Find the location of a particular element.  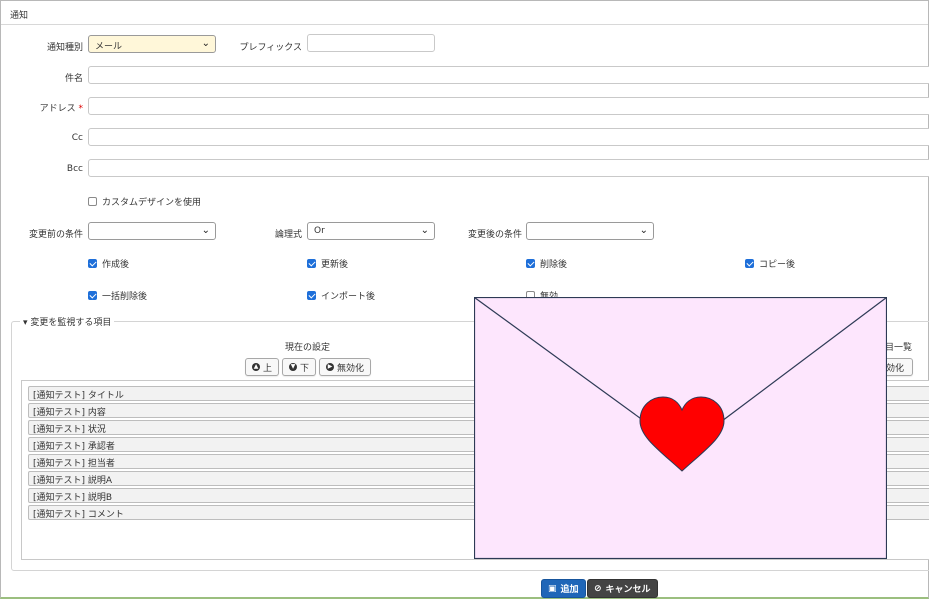

trigger-checkbox-copied: コピー後 is located at coordinates (770, 263).